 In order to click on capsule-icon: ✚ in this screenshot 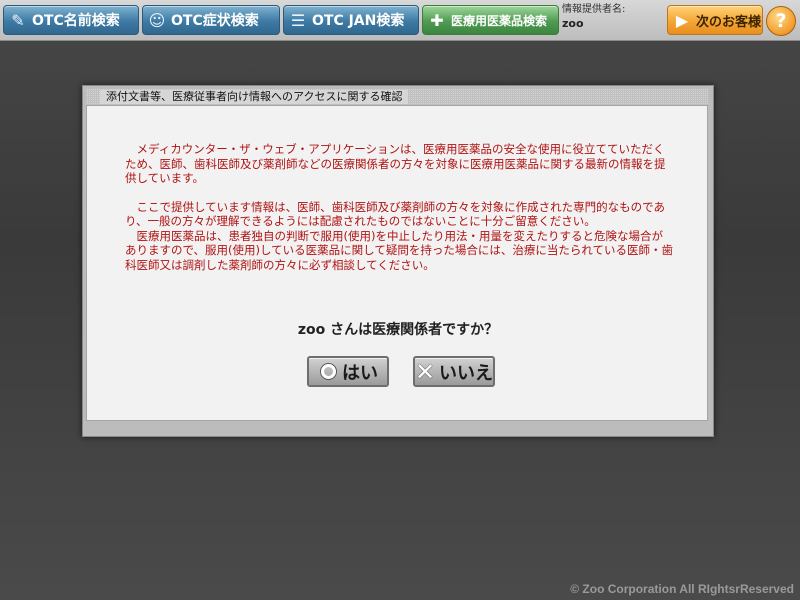, I will do `click(437, 20)`.